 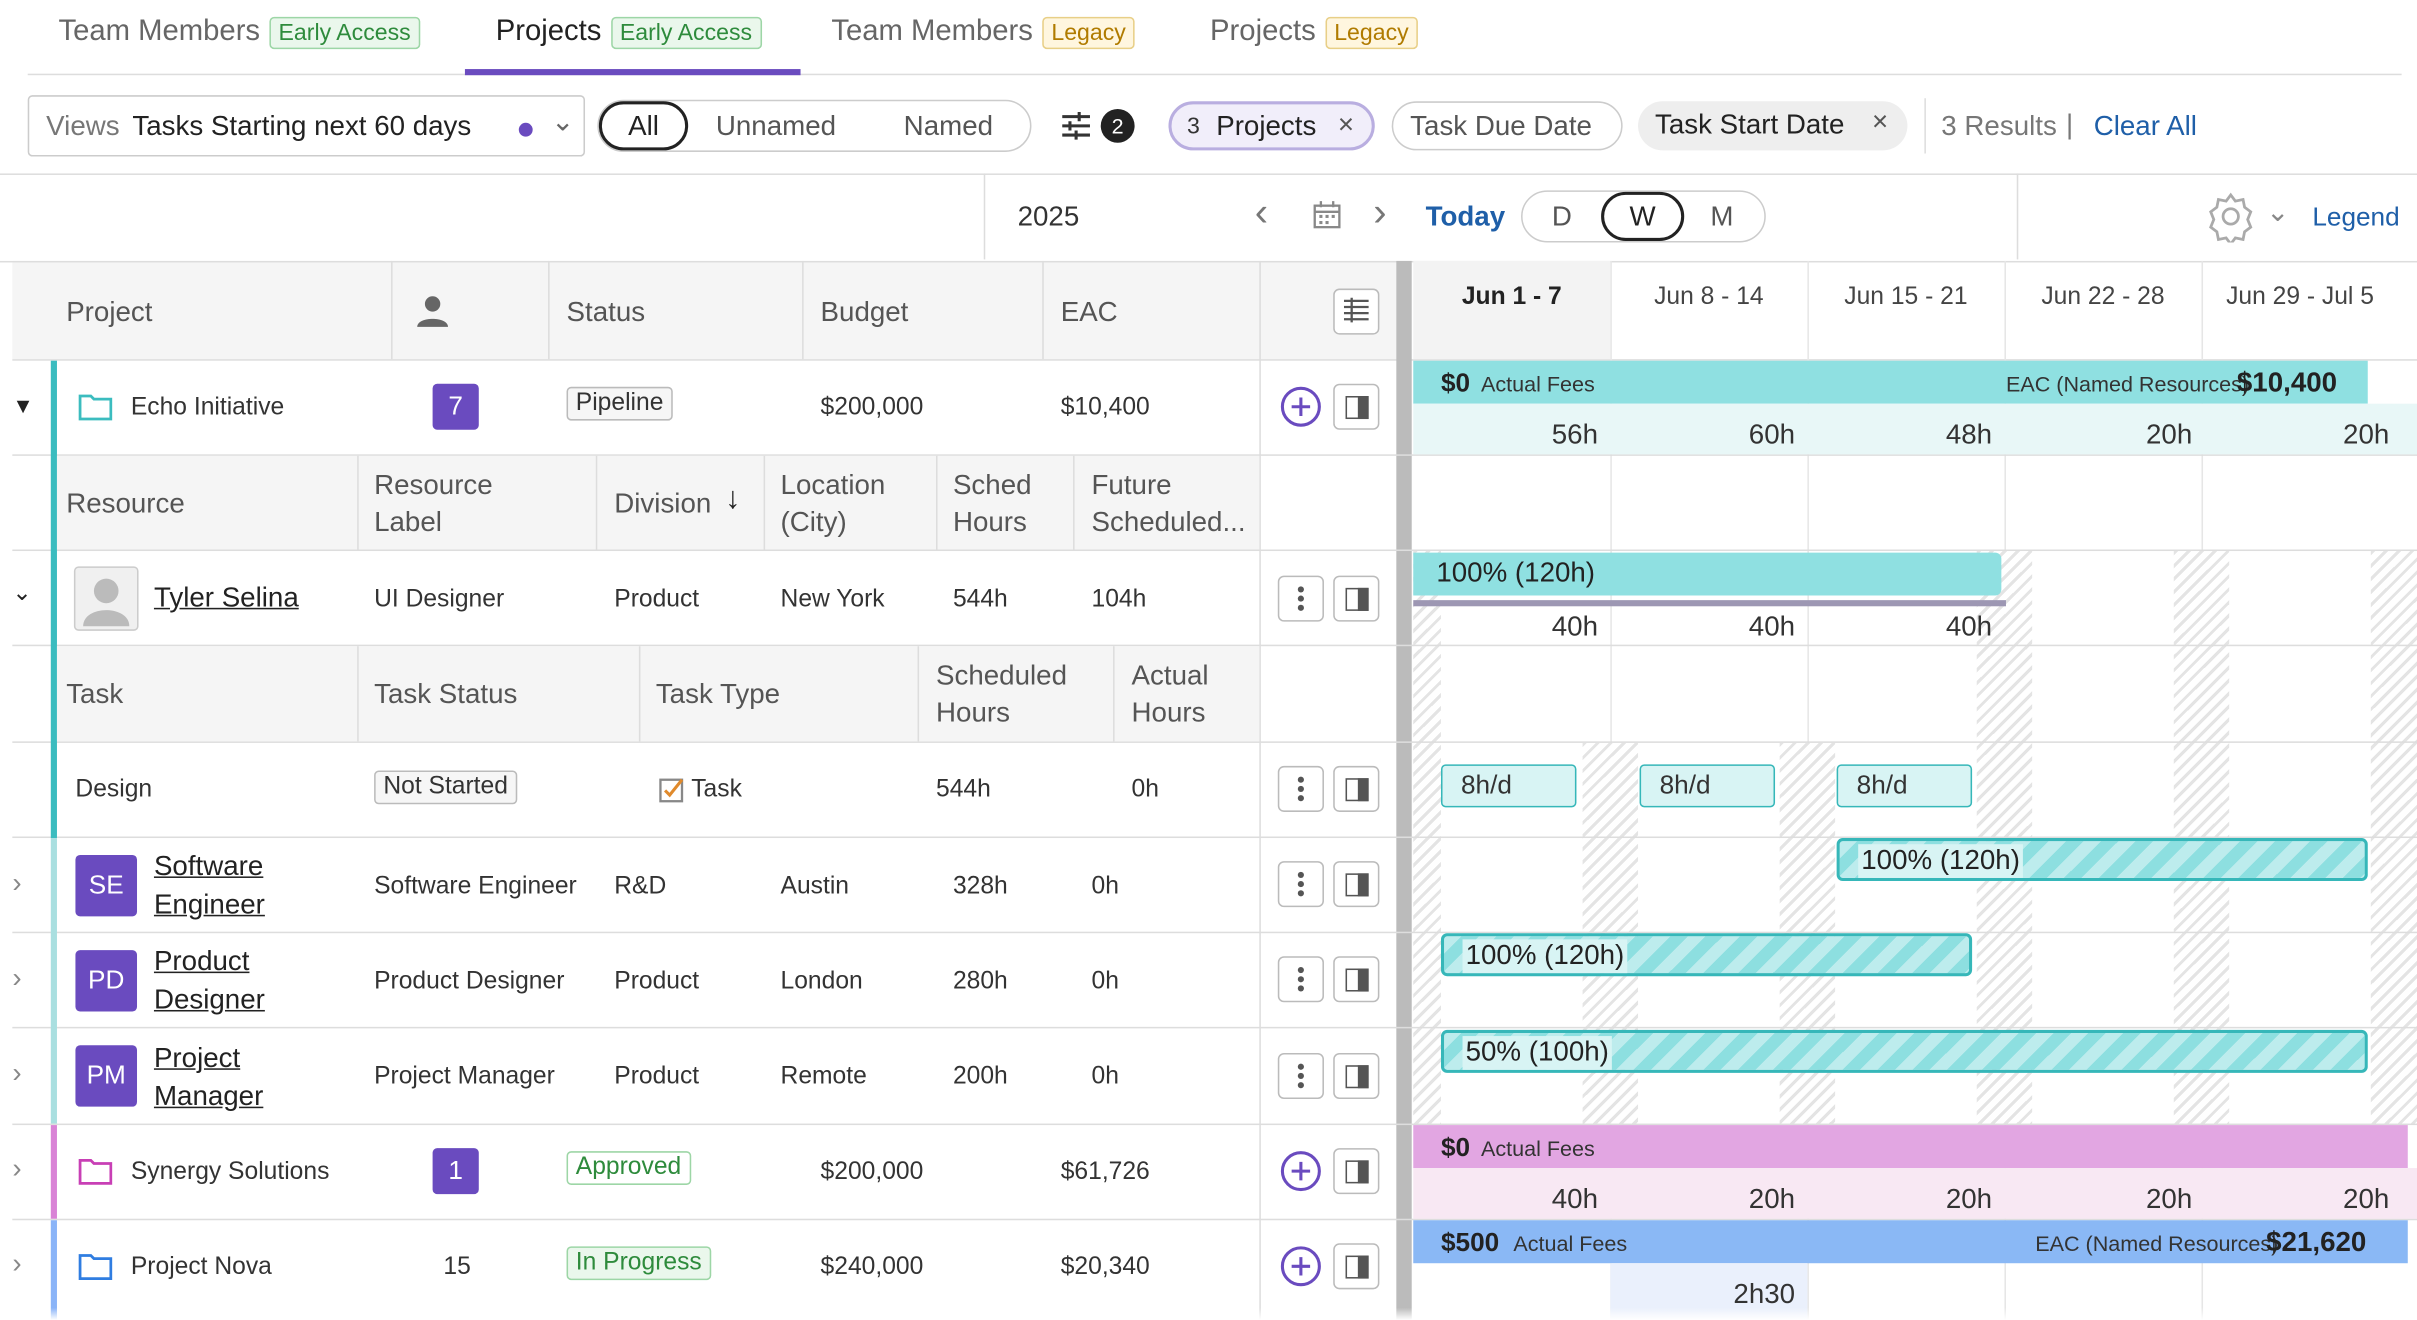 I want to click on col-budget: Budget, so click(x=865, y=311).